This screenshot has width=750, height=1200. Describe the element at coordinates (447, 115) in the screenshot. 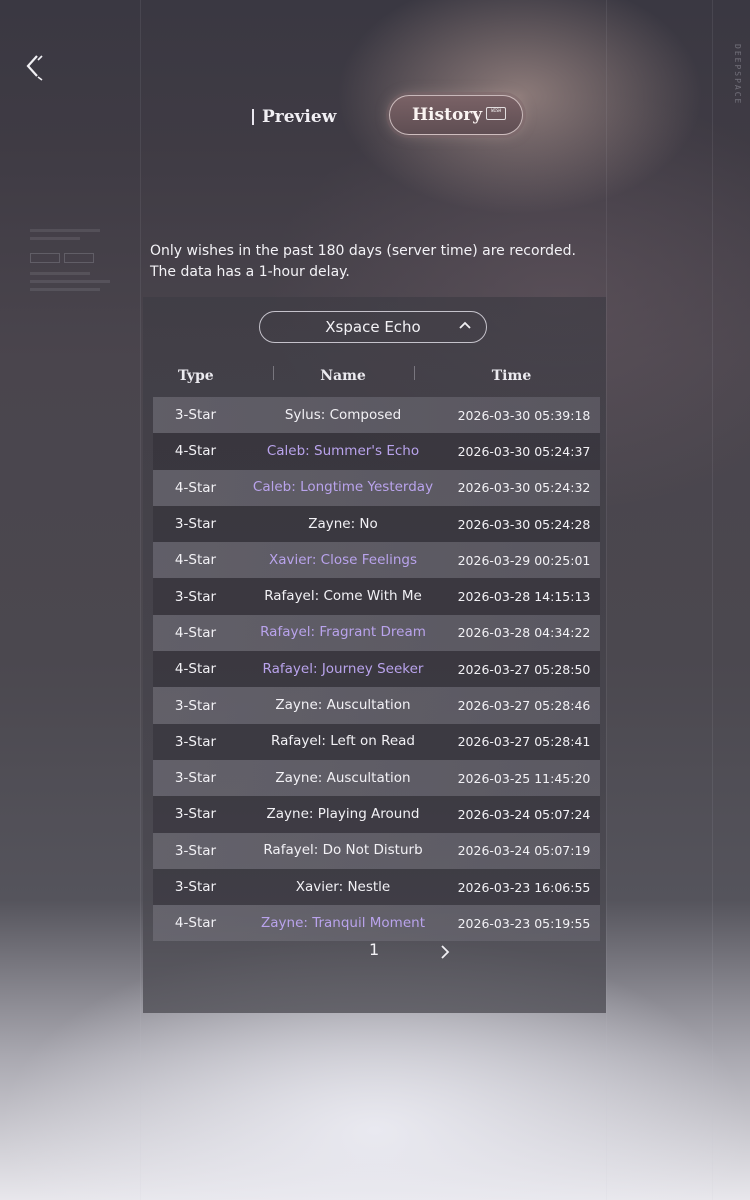

I see `tab-history-label: History` at that location.